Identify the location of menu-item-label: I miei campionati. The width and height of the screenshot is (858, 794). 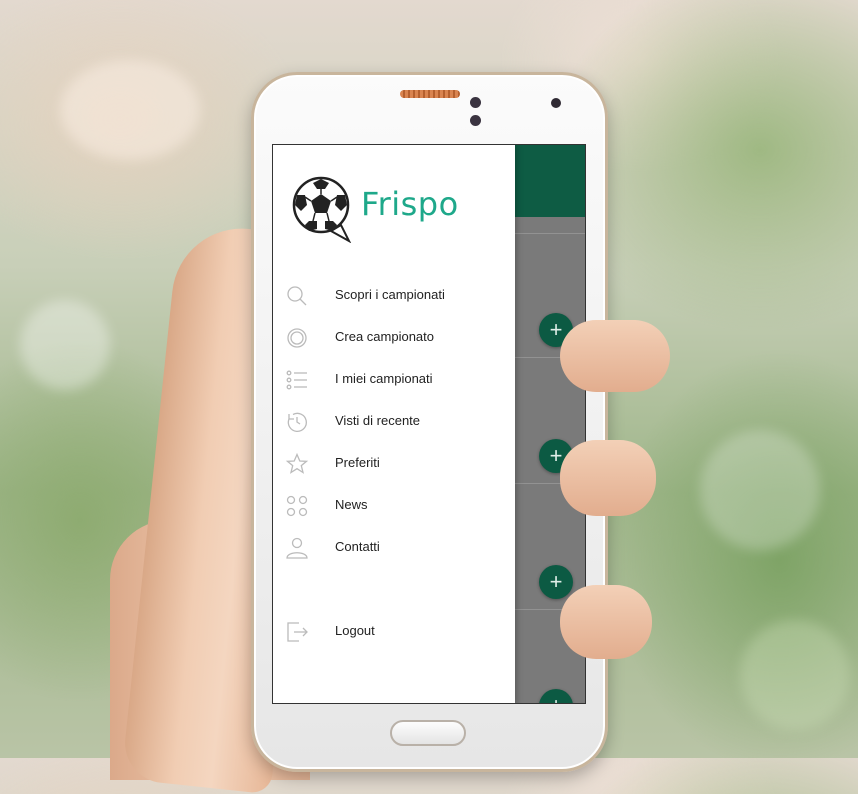
(384, 378).